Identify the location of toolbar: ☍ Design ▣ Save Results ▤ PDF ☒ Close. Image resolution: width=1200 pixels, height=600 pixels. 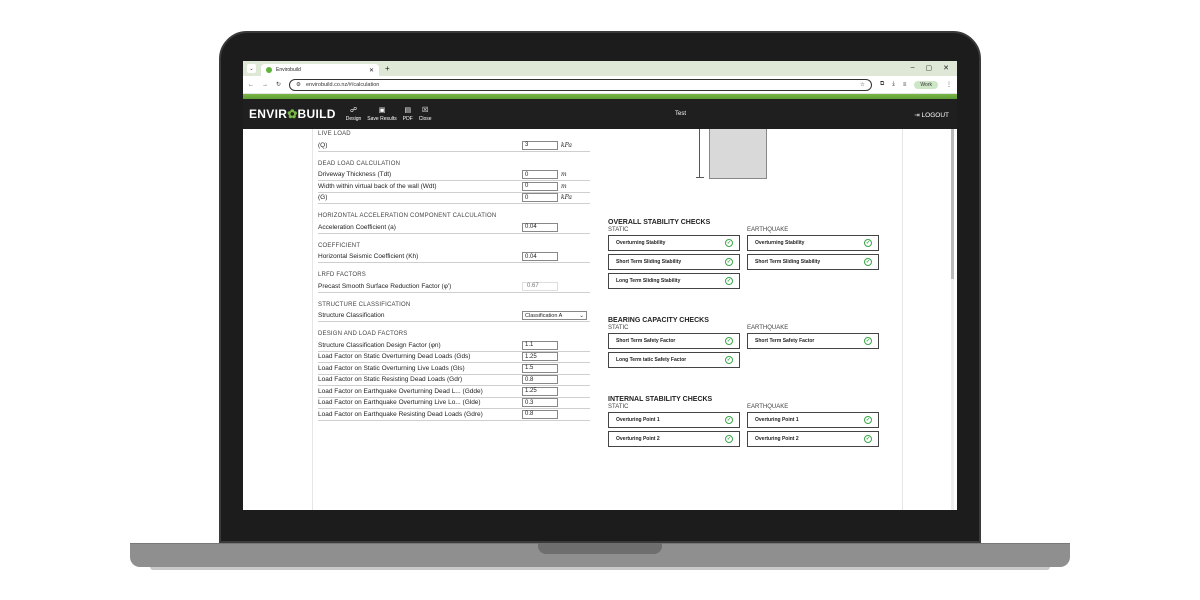
(389, 114).